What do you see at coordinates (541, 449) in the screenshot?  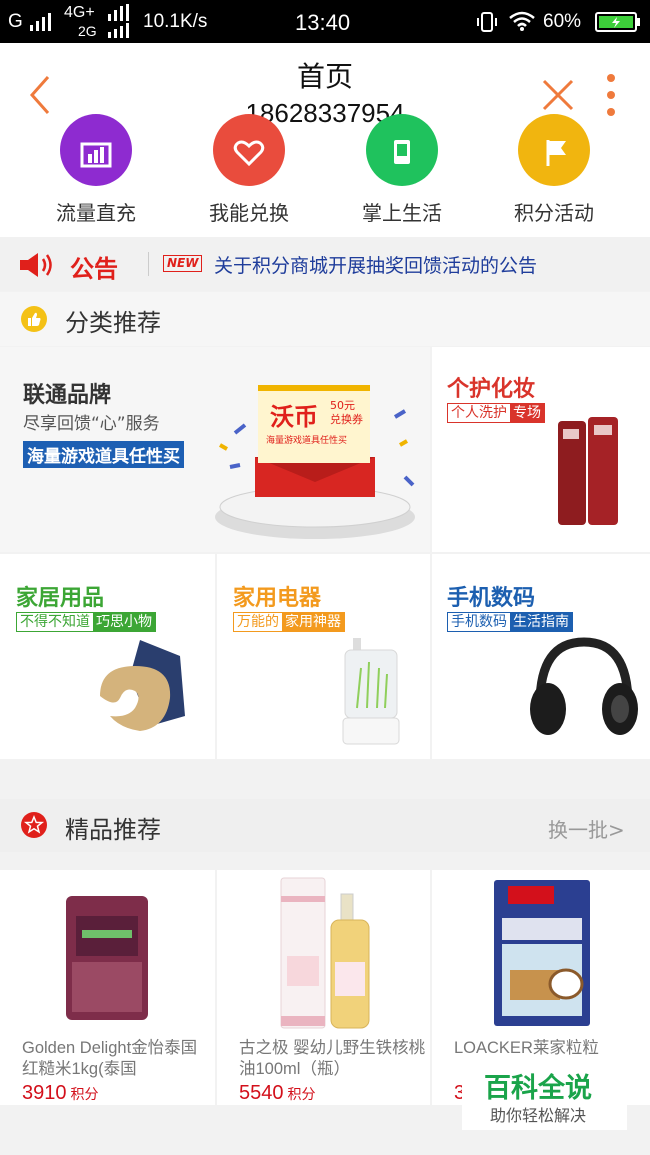 I see `category-personal-care: 个护化妆 个人洗护 专场` at bounding box center [541, 449].